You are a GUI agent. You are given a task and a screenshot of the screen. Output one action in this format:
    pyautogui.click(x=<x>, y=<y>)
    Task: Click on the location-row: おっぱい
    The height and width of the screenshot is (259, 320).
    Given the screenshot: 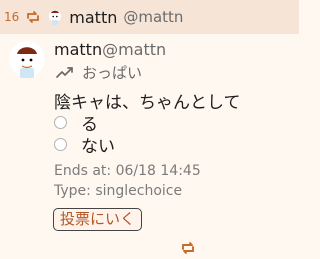 What is the action you would take?
    pyautogui.click(x=99, y=72)
    